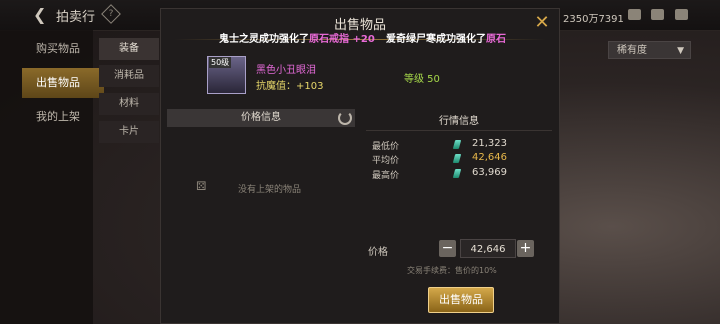  I want to click on broadcast-notice-2: 爱奇绿尸寒成功强化了原石, so click(446, 37).